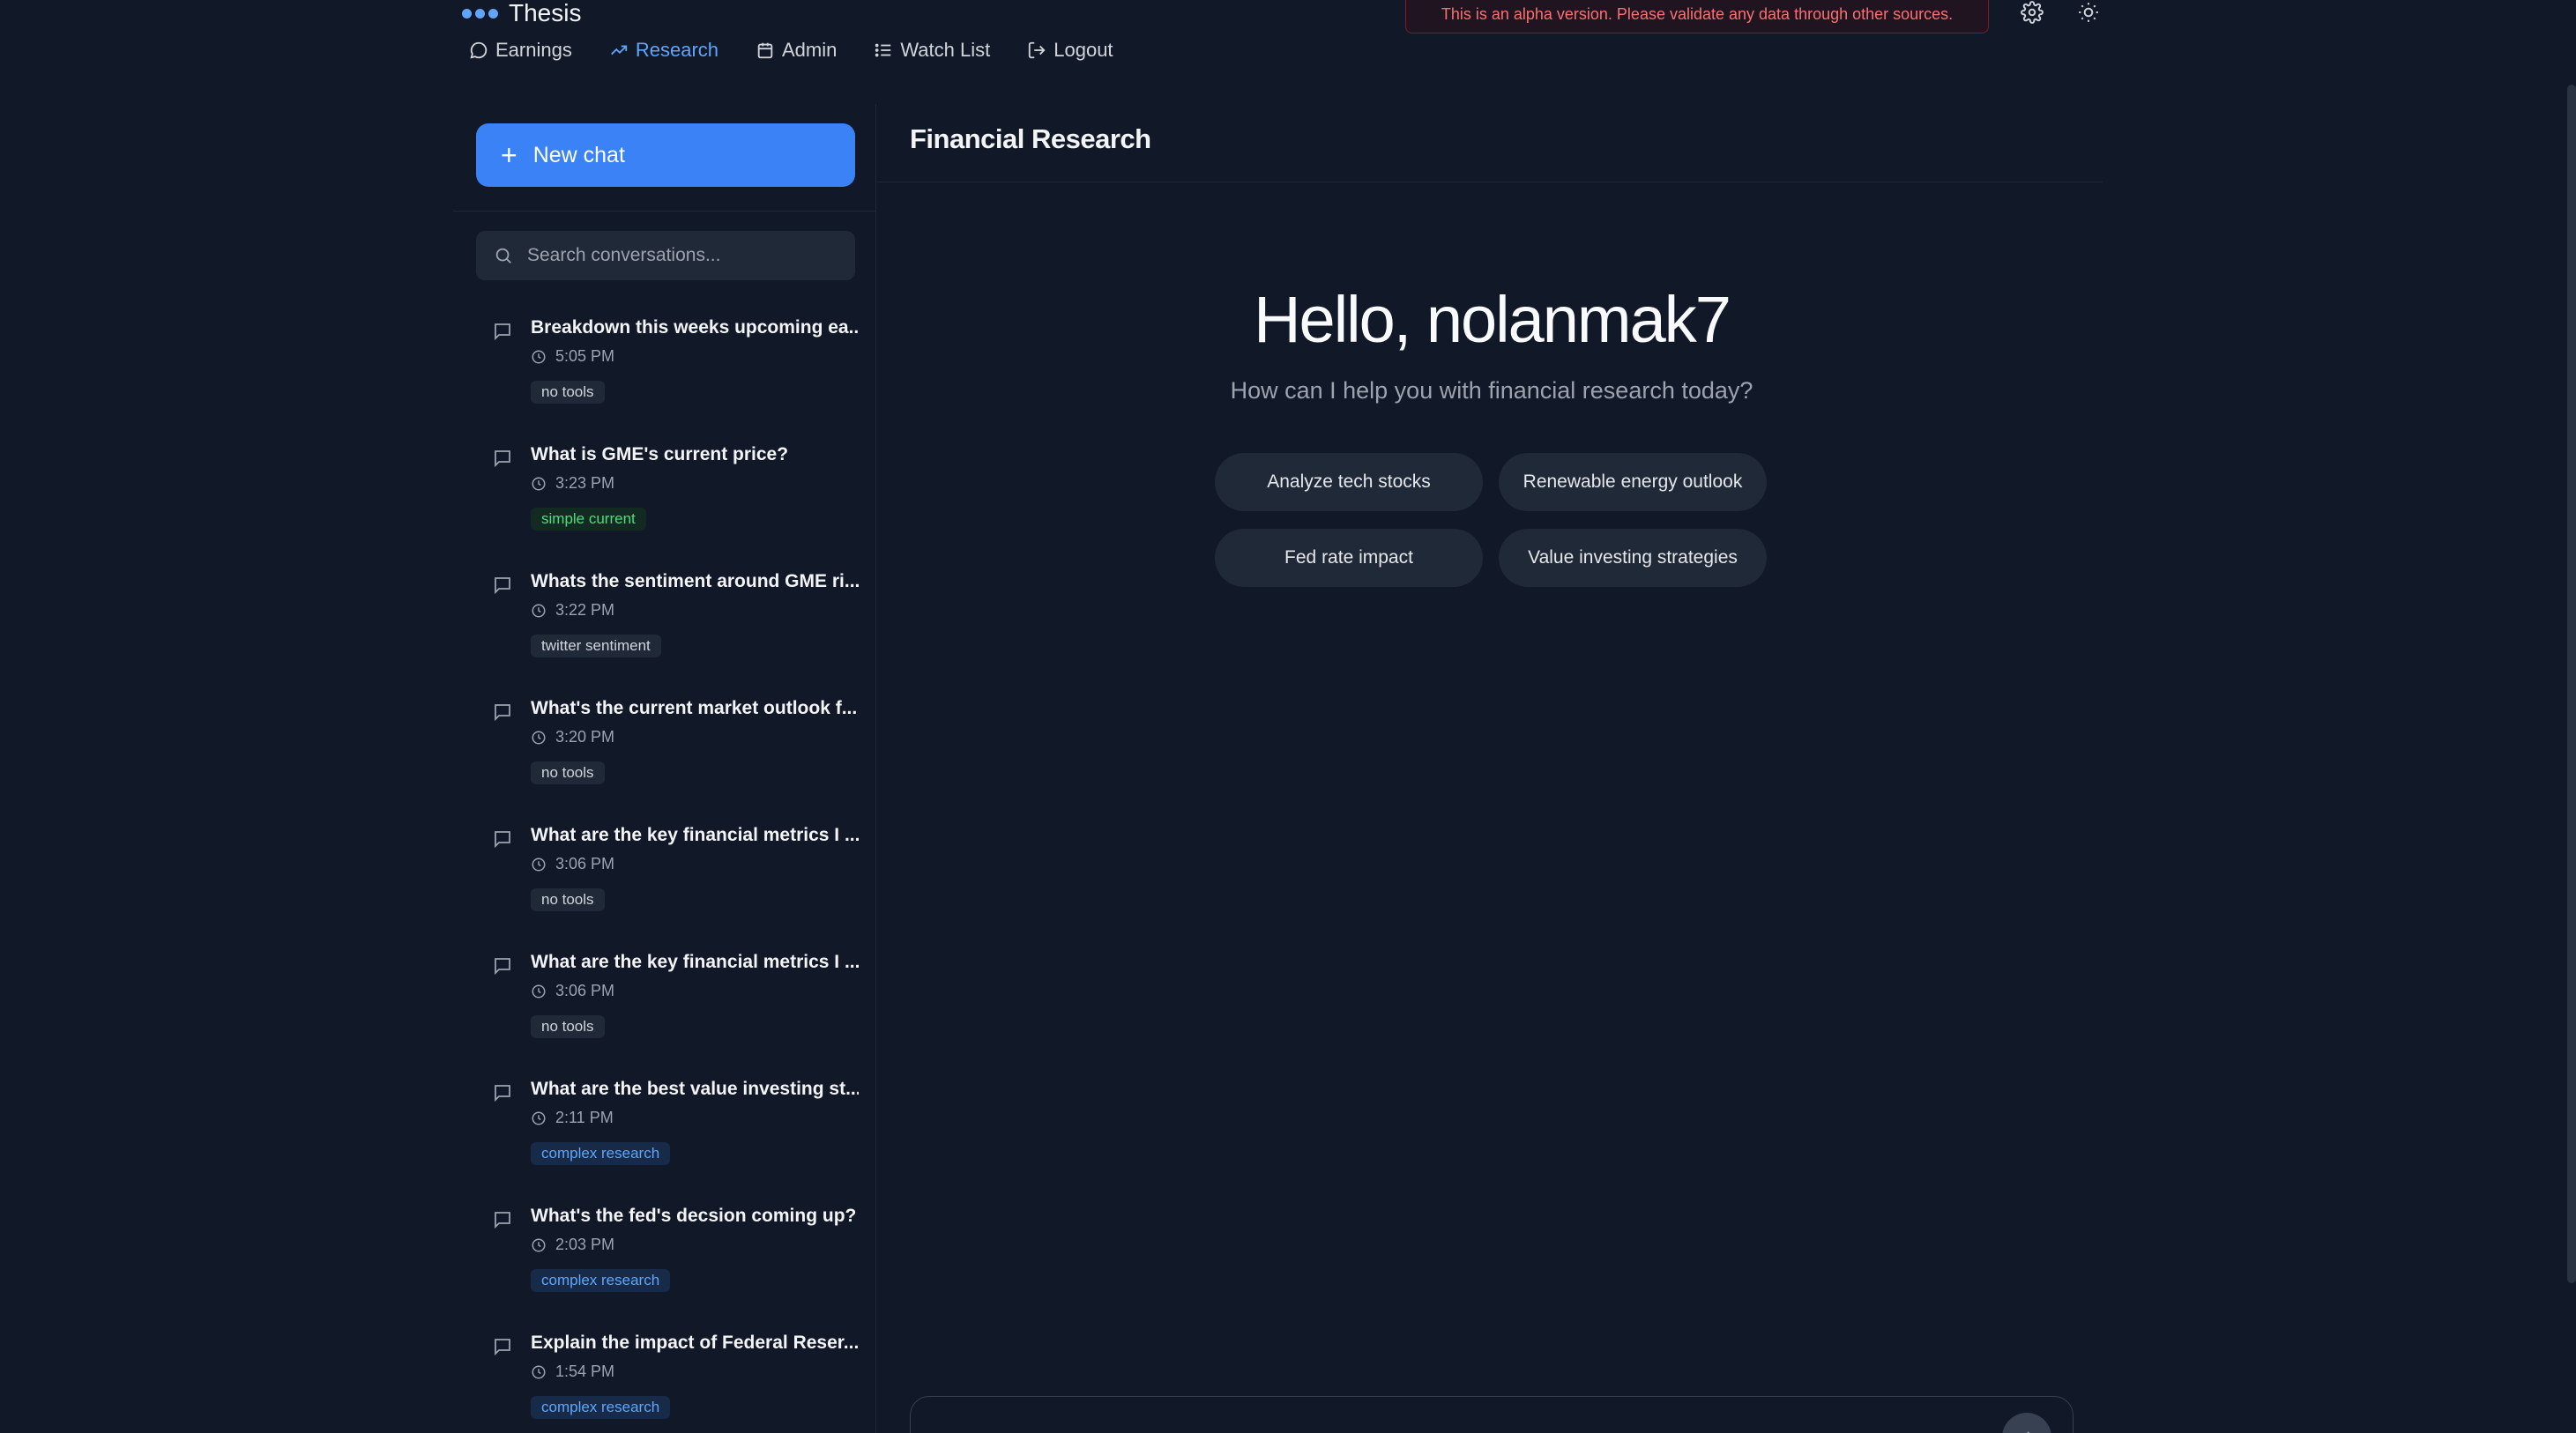  Describe the element at coordinates (1491, 1414) in the screenshot. I see `message-composer` at that location.